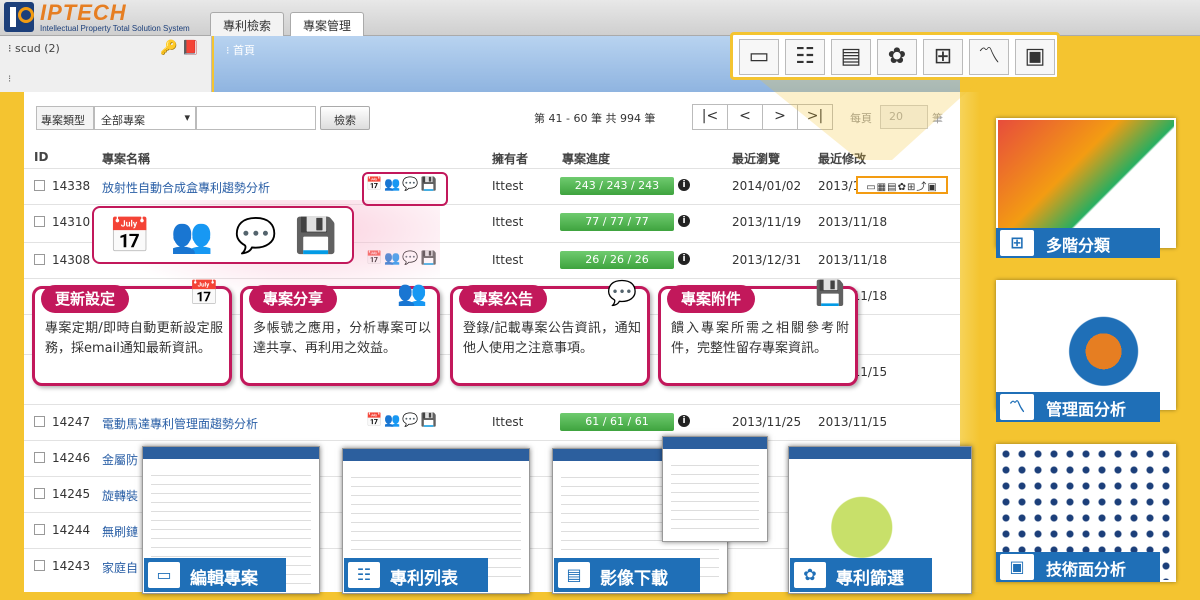 The width and height of the screenshot is (1200, 600). I want to click on col-header-name: 專案名稱, so click(126, 158).